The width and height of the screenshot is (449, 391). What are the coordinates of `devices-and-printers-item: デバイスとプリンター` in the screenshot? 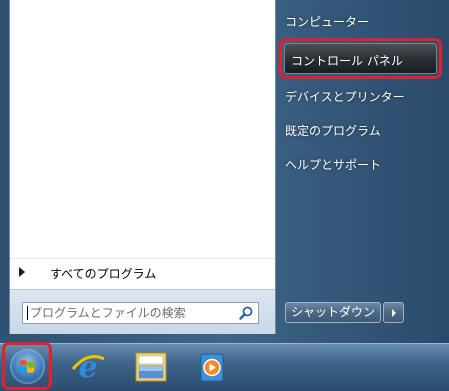 It's located at (345, 96).